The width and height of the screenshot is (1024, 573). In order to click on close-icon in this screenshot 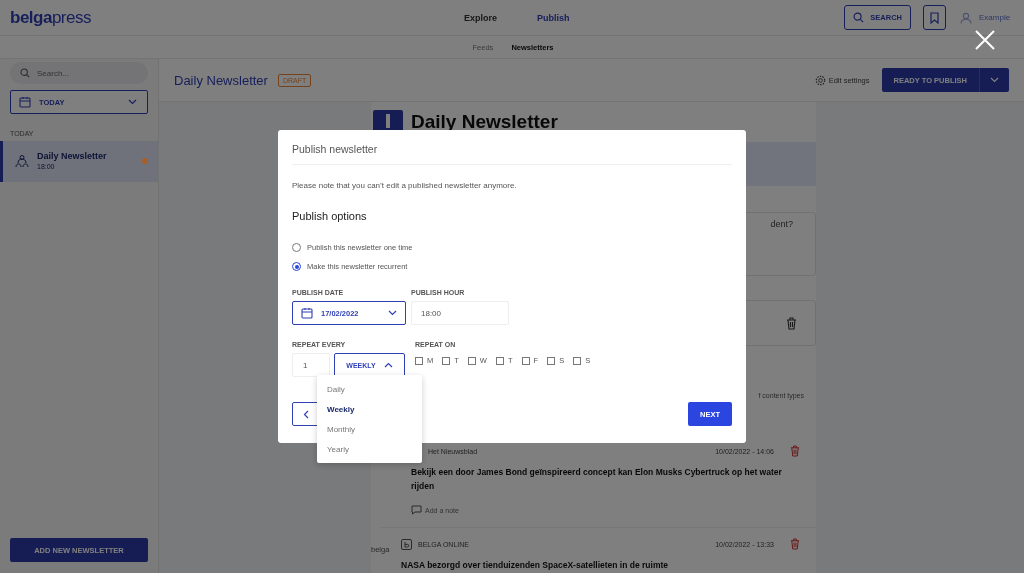, I will do `click(985, 40)`.